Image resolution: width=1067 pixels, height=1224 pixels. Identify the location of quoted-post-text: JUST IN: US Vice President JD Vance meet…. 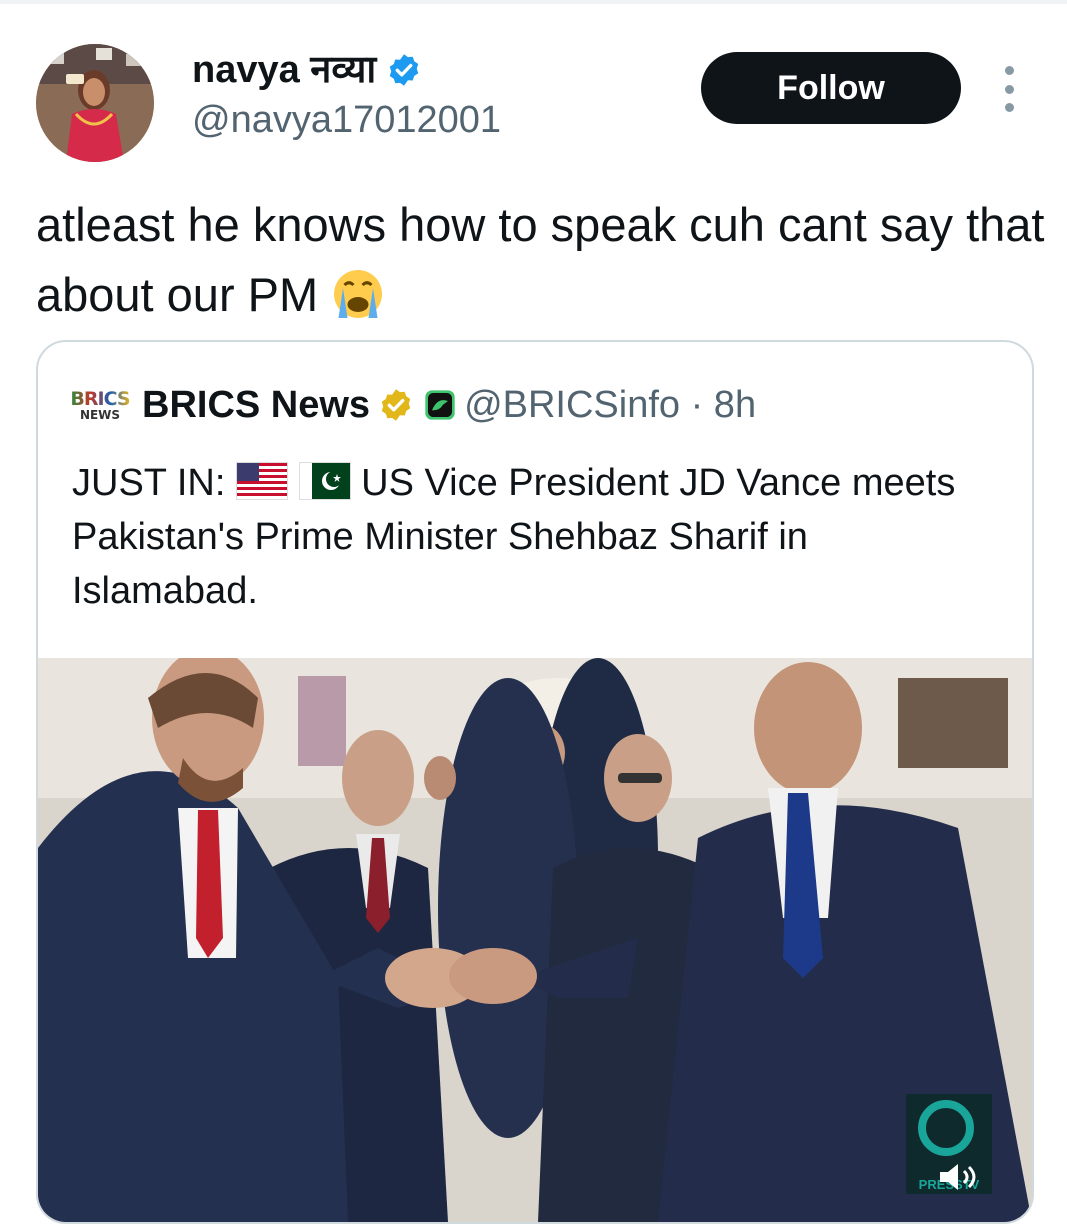
(537, 537).